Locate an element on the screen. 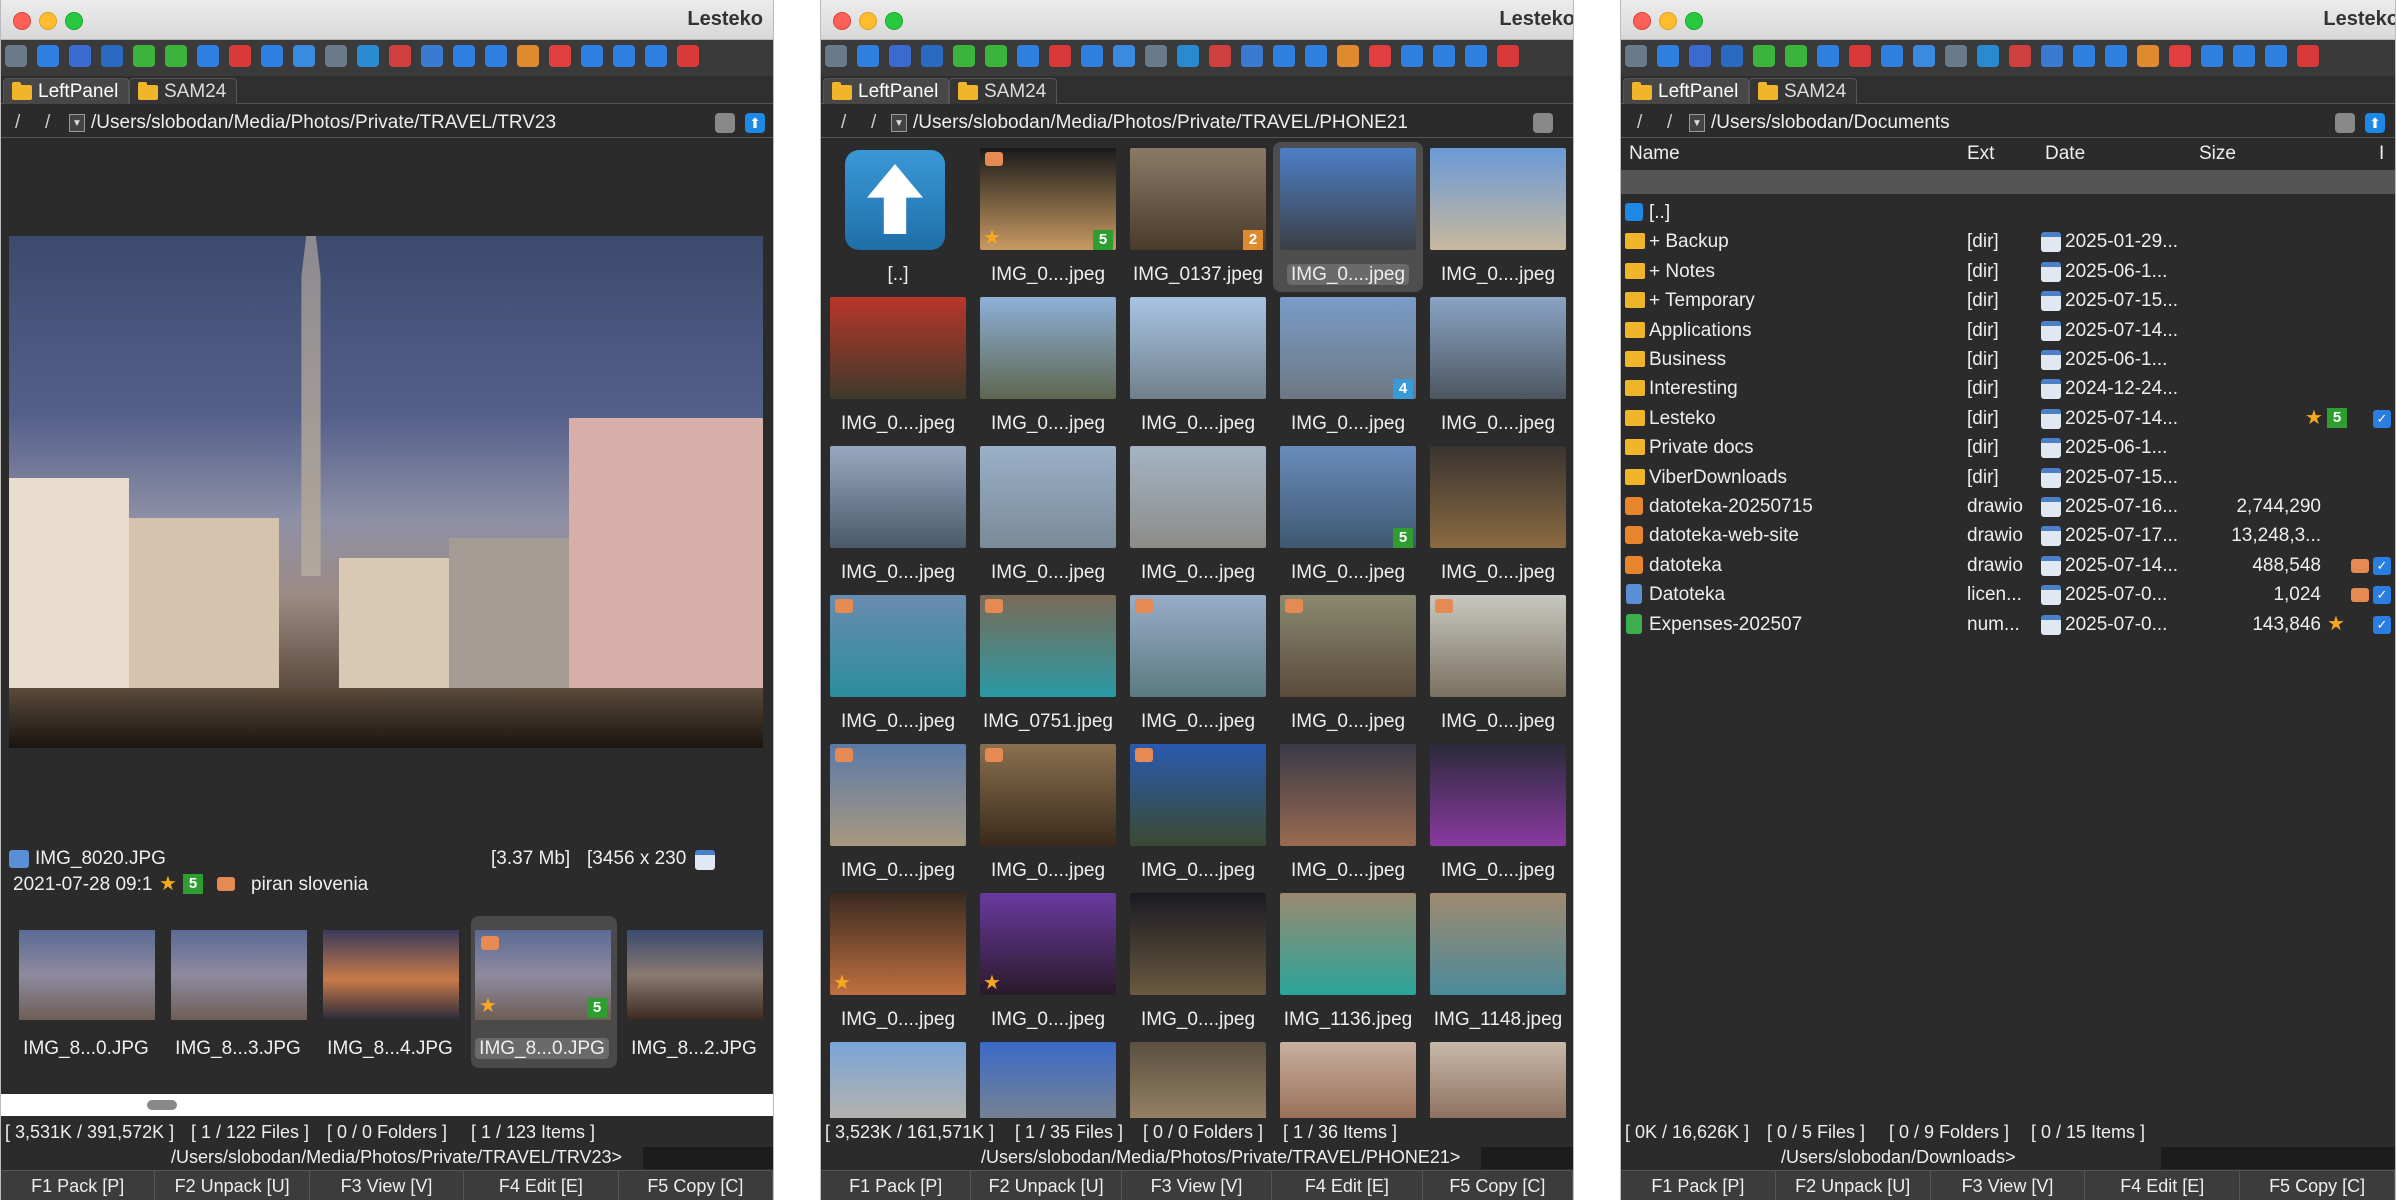  drive-icon is located at coordinates (1636, 56).